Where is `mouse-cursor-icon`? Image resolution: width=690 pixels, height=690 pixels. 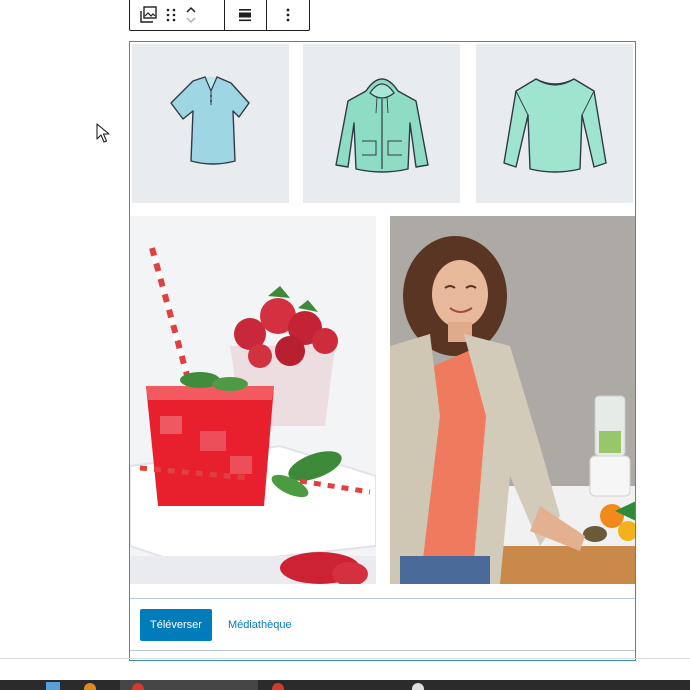 mouse-cursor-icon is located at coordinates (103, 135).